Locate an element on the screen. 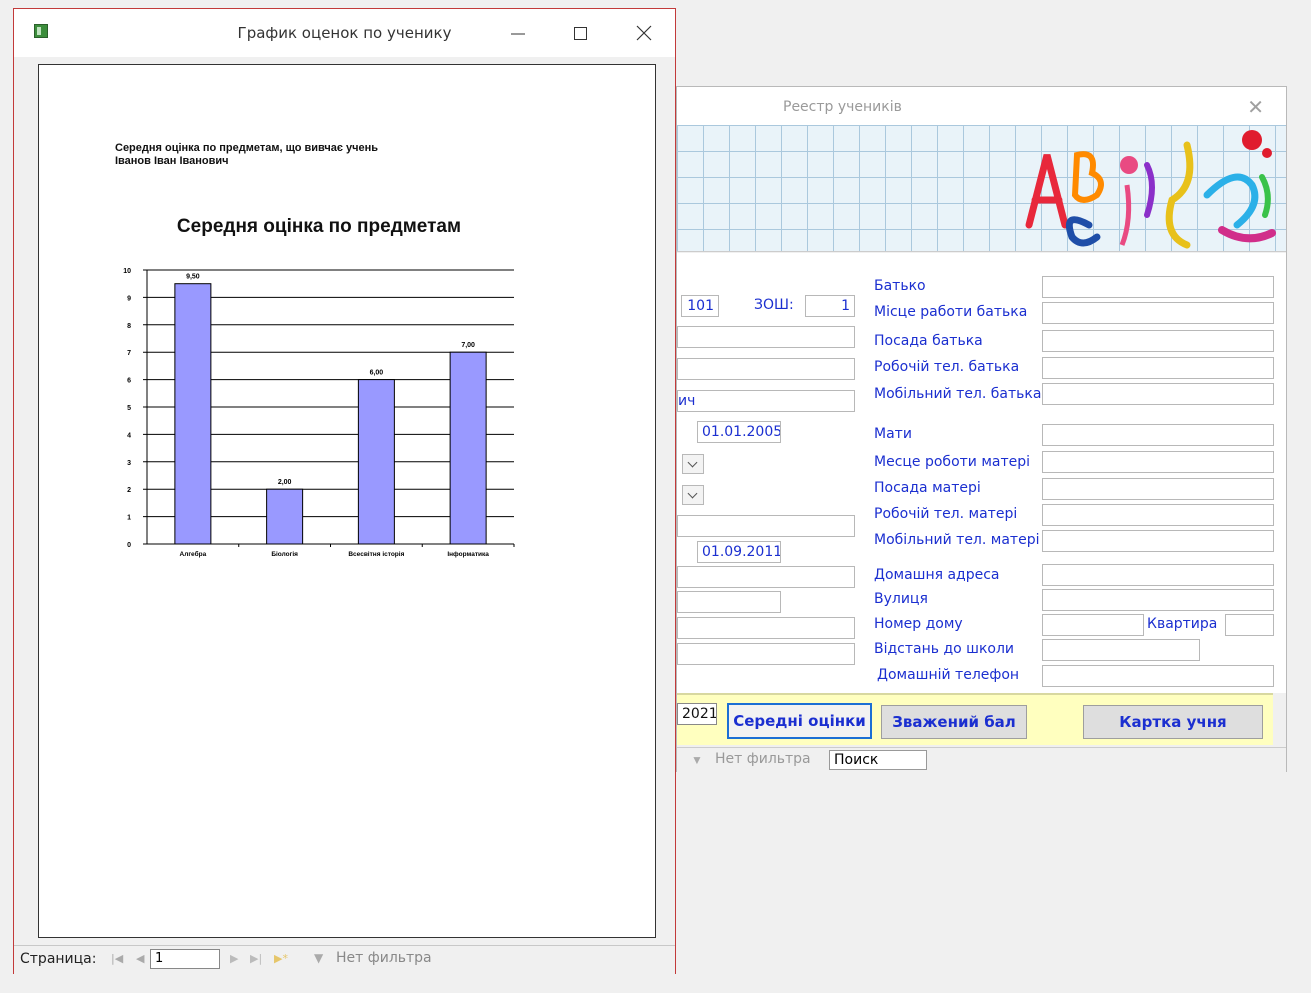 This screenshot has height=993, width=1311. street-field is located at coordinates (1158, 600).